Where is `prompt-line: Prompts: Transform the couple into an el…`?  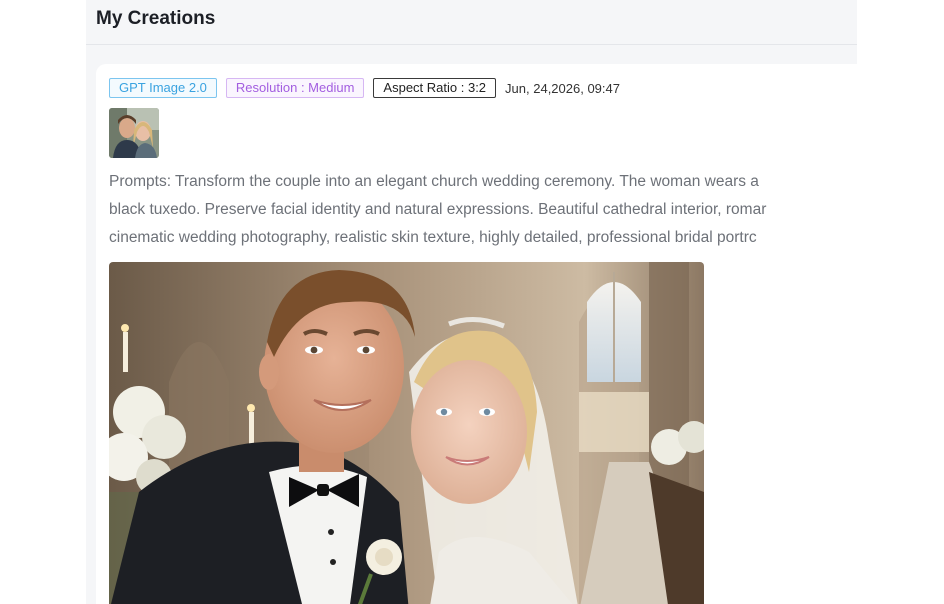 prompt-line: Prompts: Transform the couple into an el… is located at coordinates (434, 181).